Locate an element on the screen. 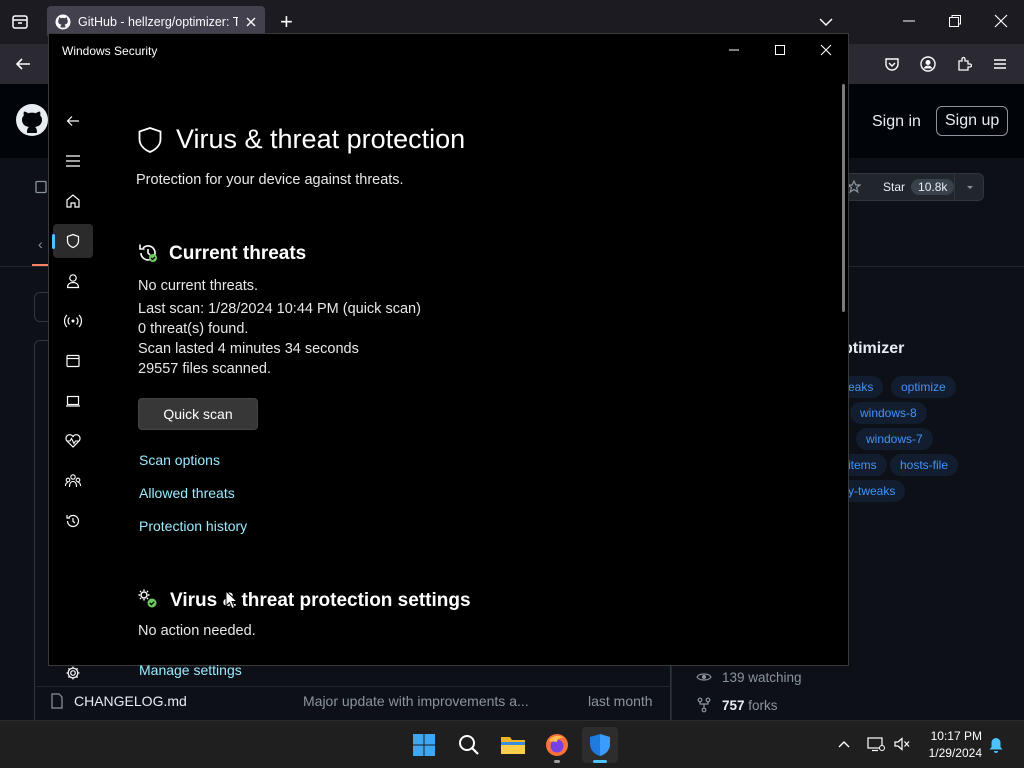 The width and height of the screenshot is (1024, 768). forks-stat: 757 forks is located at coordinates (737, 705).